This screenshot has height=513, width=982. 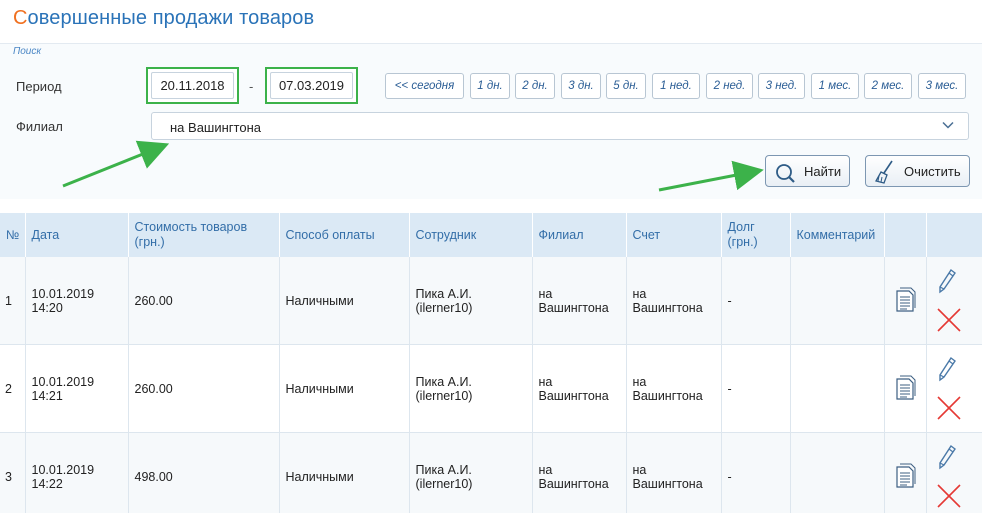 What do you see at coordinates (204, 388) in the screenshot?
I see `row-cost: 260.00` at bounding box center [204, 388].